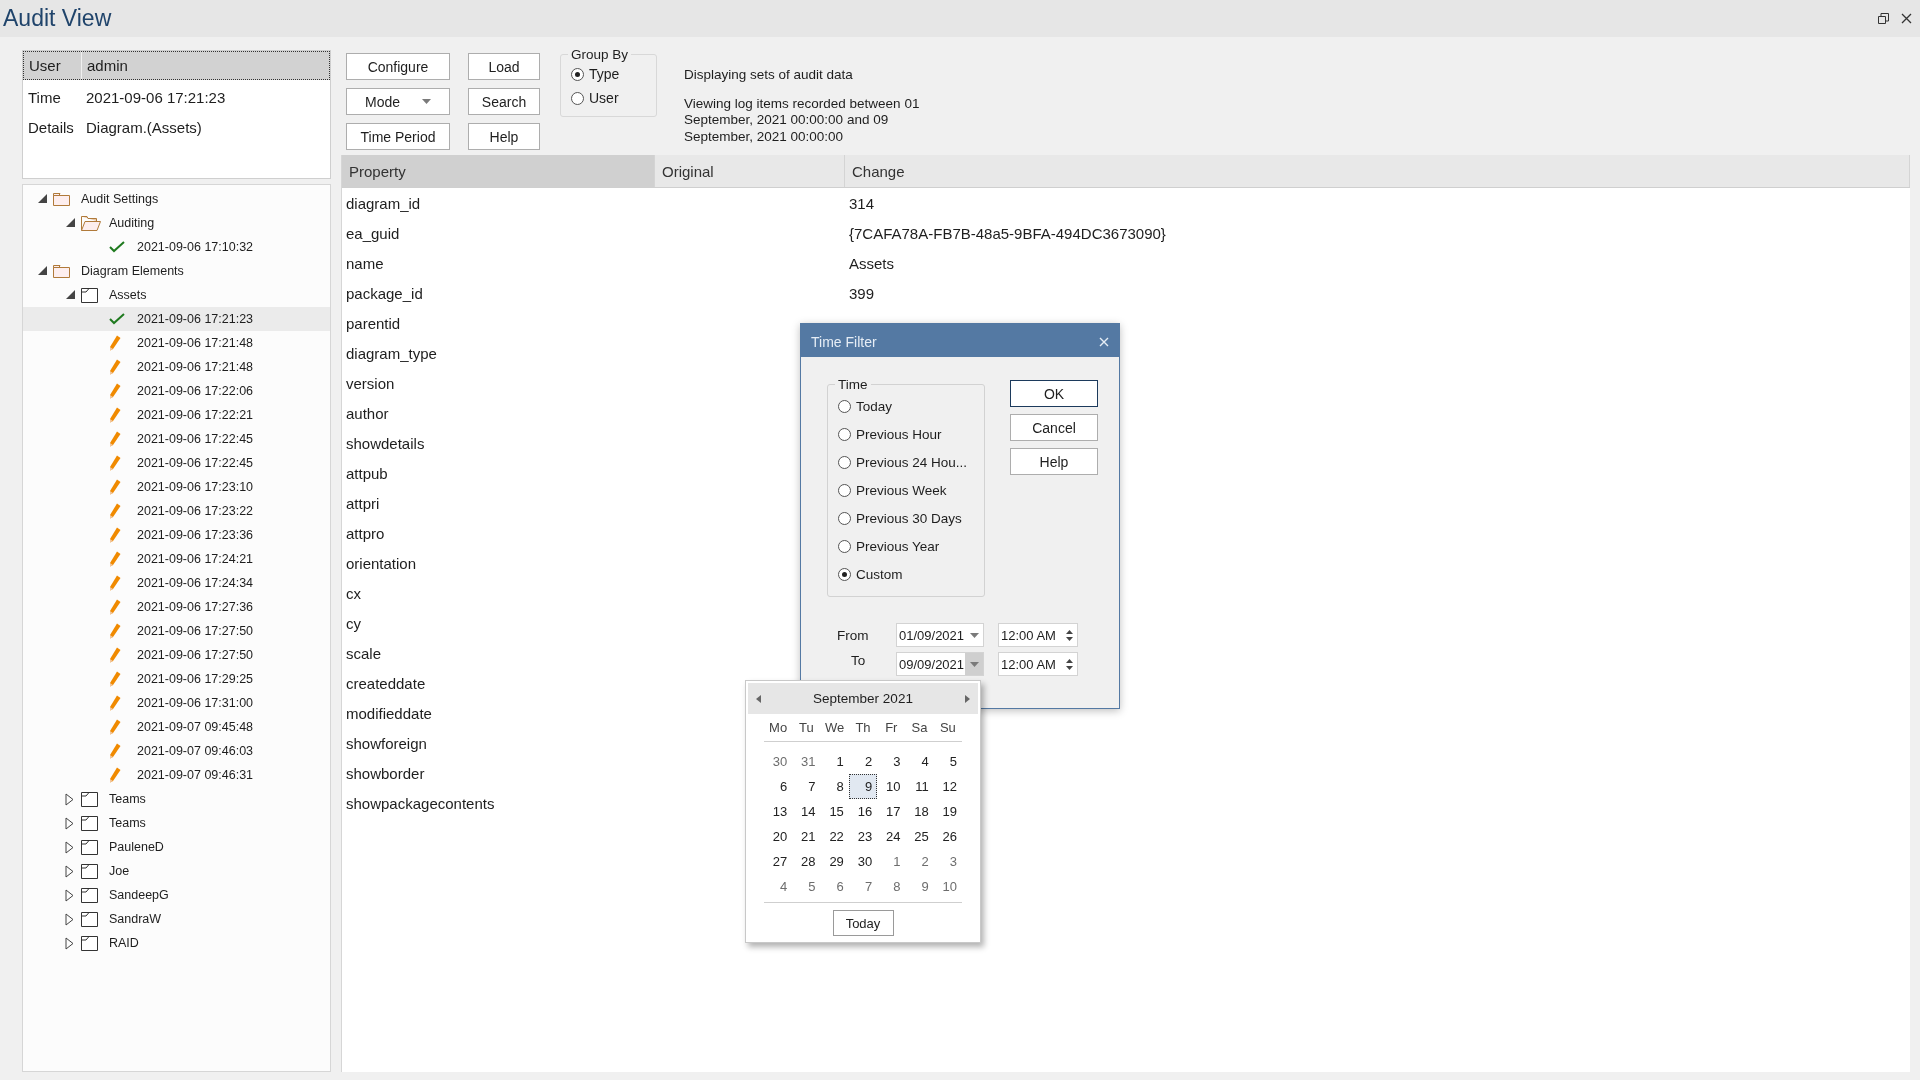 The image size is (1920, 1080). I want to click on tree-item: 2021-09-06 17:24:21, so click(176, 559).